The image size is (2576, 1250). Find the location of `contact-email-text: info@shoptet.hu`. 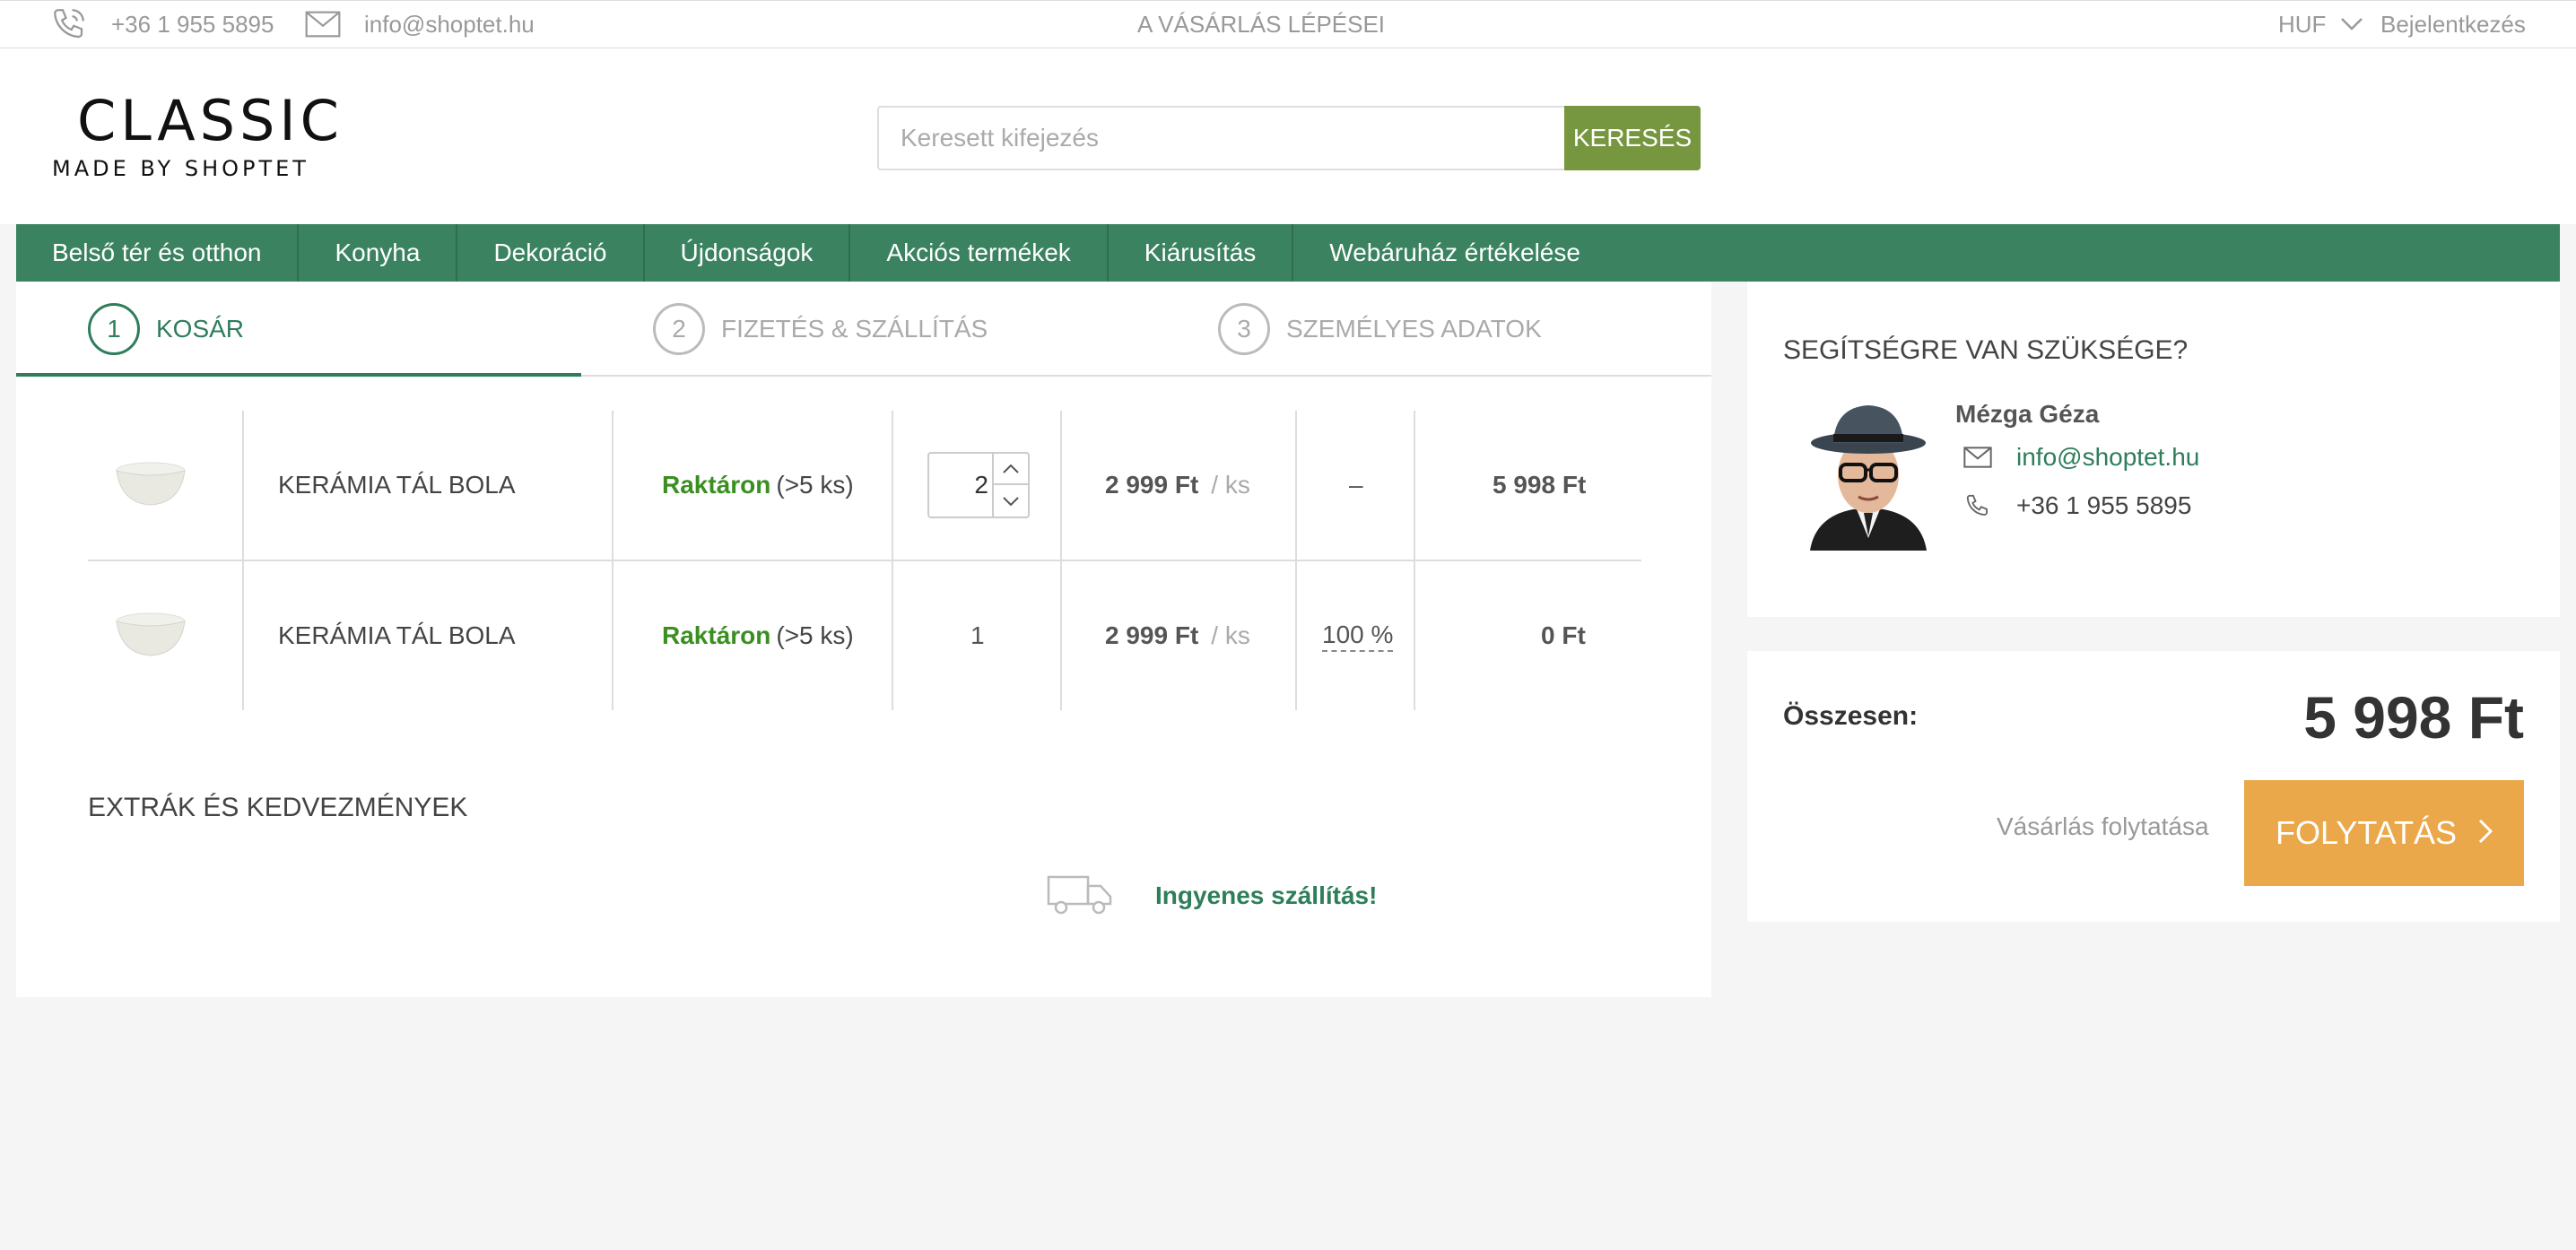

contact-email-text: info@shoptet.hu is located at coordinates (2107, 457).